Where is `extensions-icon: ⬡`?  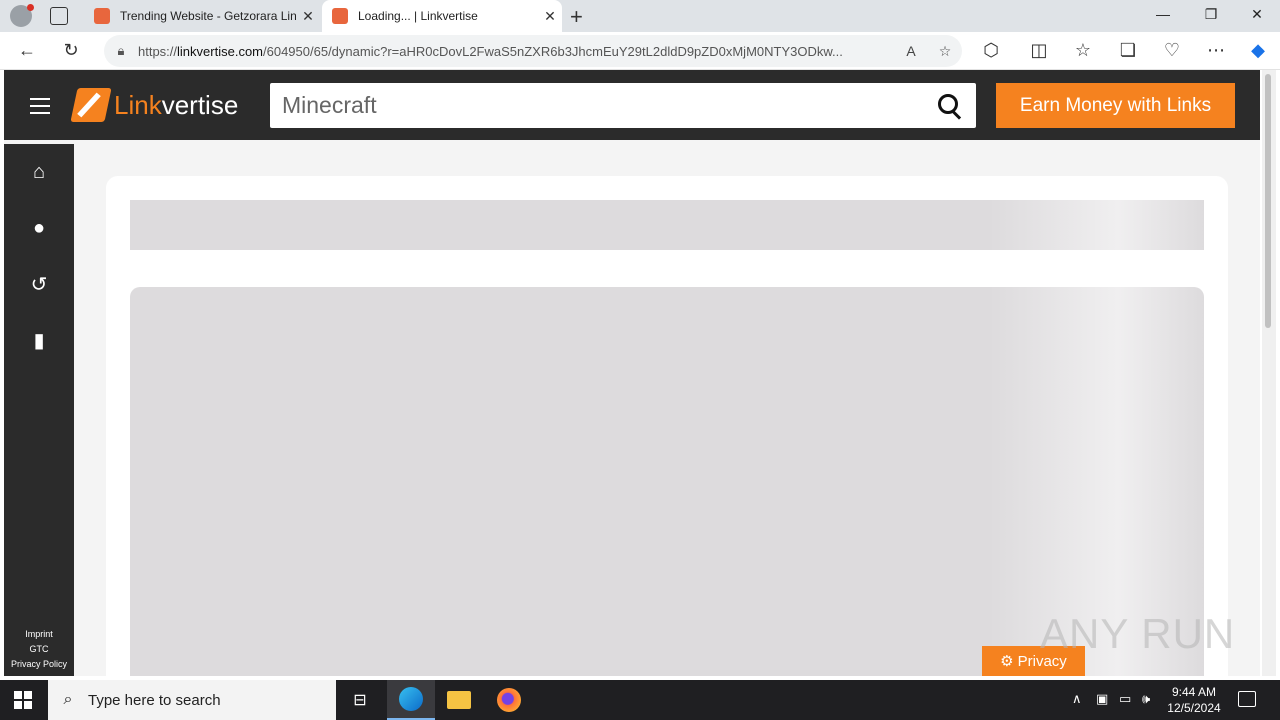 extensions-icon: ⬡ is located at coordinates (991, 50).